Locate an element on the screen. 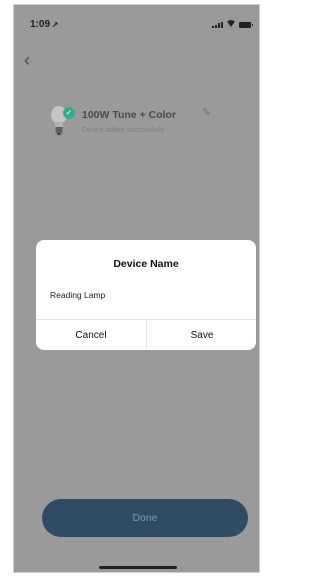 This screenshot has height=577, width=320. chevron-left-icon: ‹ is located at coordinates (27, 60).